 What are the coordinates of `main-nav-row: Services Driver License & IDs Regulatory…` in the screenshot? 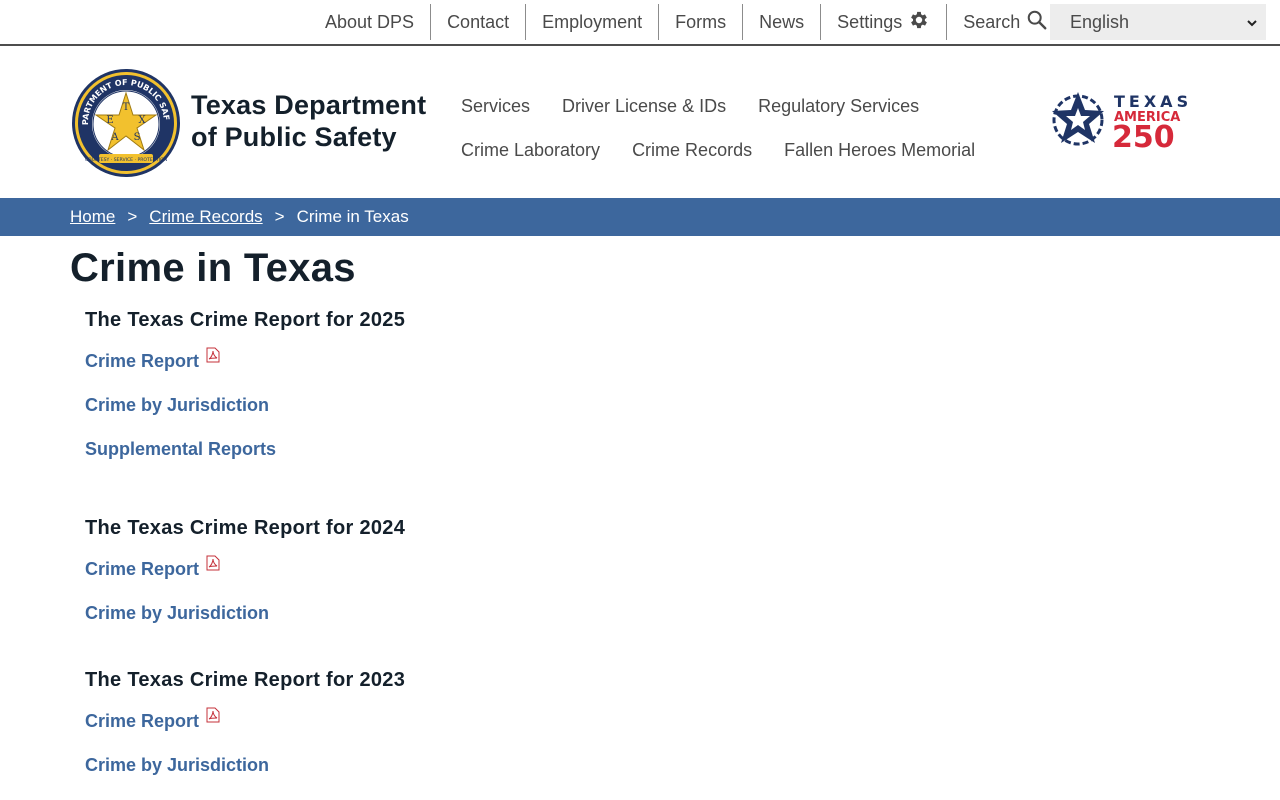 It's located at (741, 106).